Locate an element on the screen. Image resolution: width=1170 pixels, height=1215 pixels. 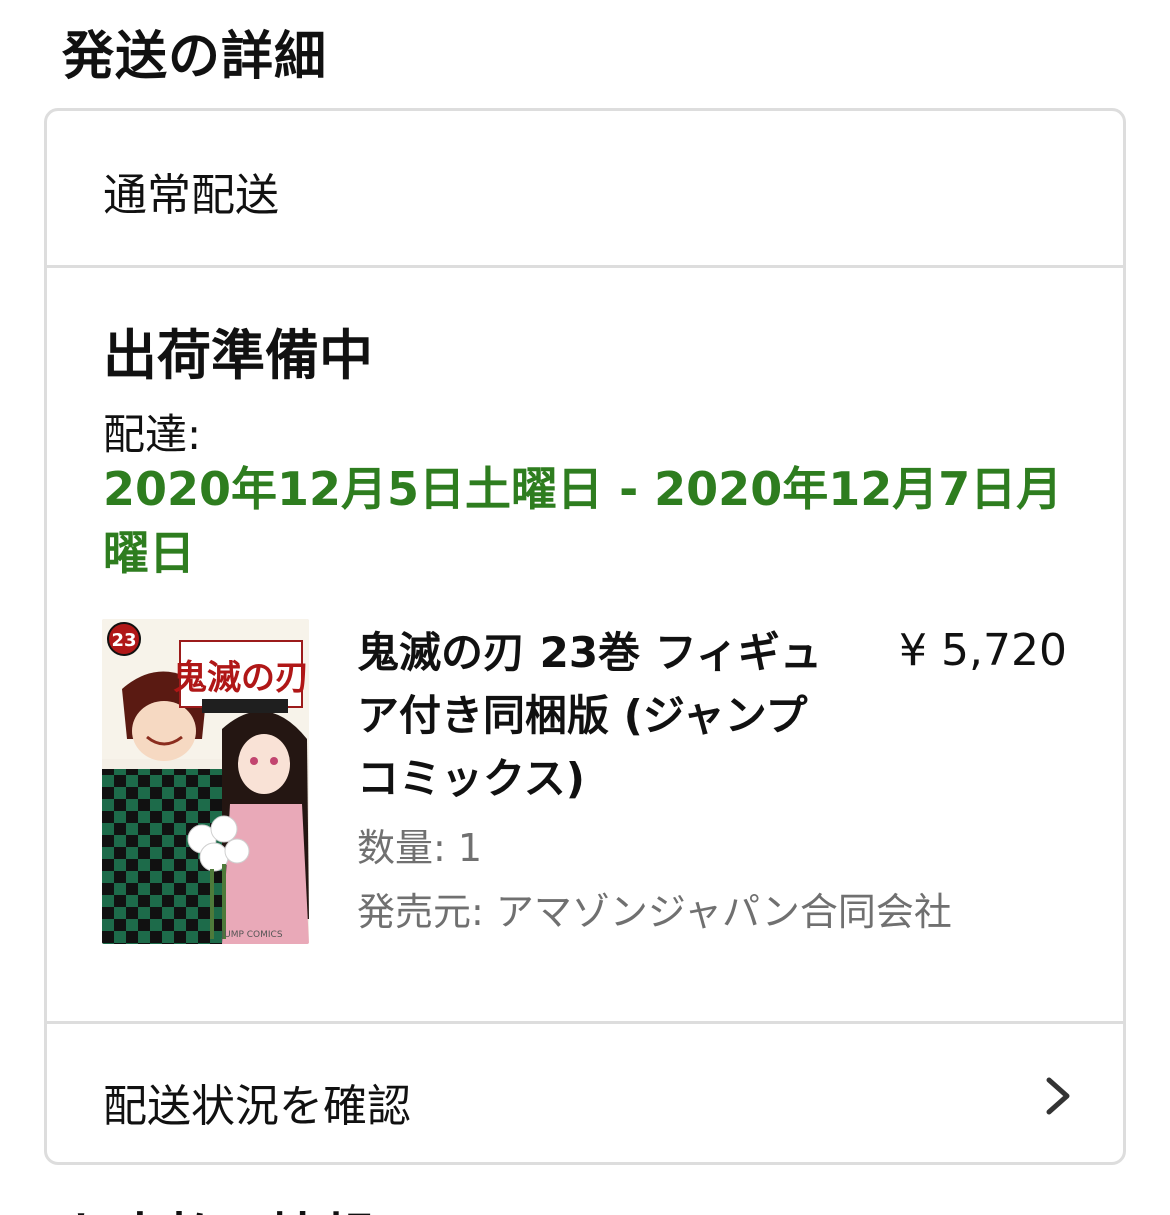
delivery-label: 配達: is located at coordinates (152, 434).